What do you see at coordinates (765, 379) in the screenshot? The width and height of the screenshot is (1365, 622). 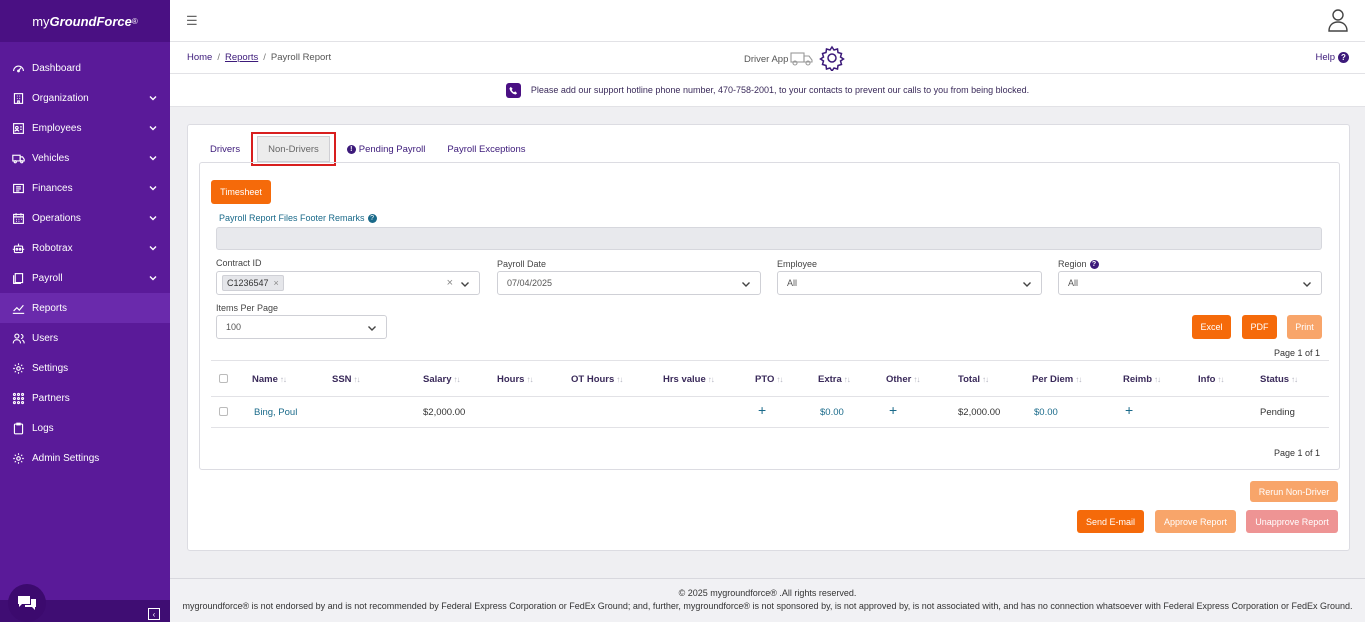 I see `col-pto-label: PTO` at bounding box center [765, 379].